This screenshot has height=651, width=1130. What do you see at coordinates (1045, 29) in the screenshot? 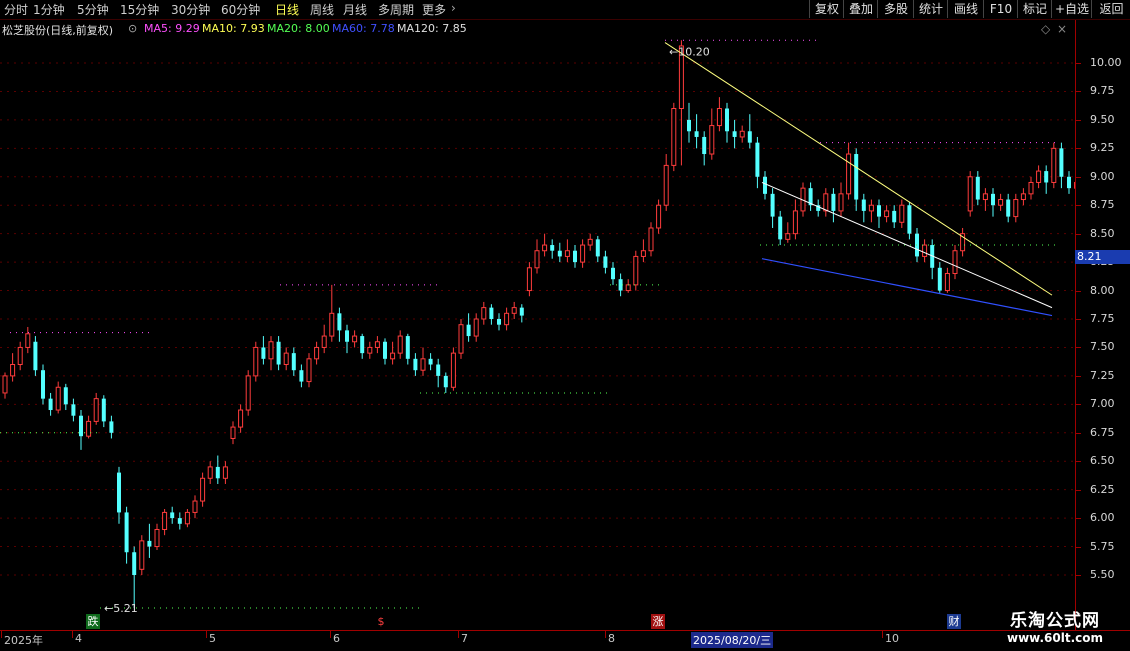
I see `diamond-icon: ◇` at bounding box center [1045, 29].